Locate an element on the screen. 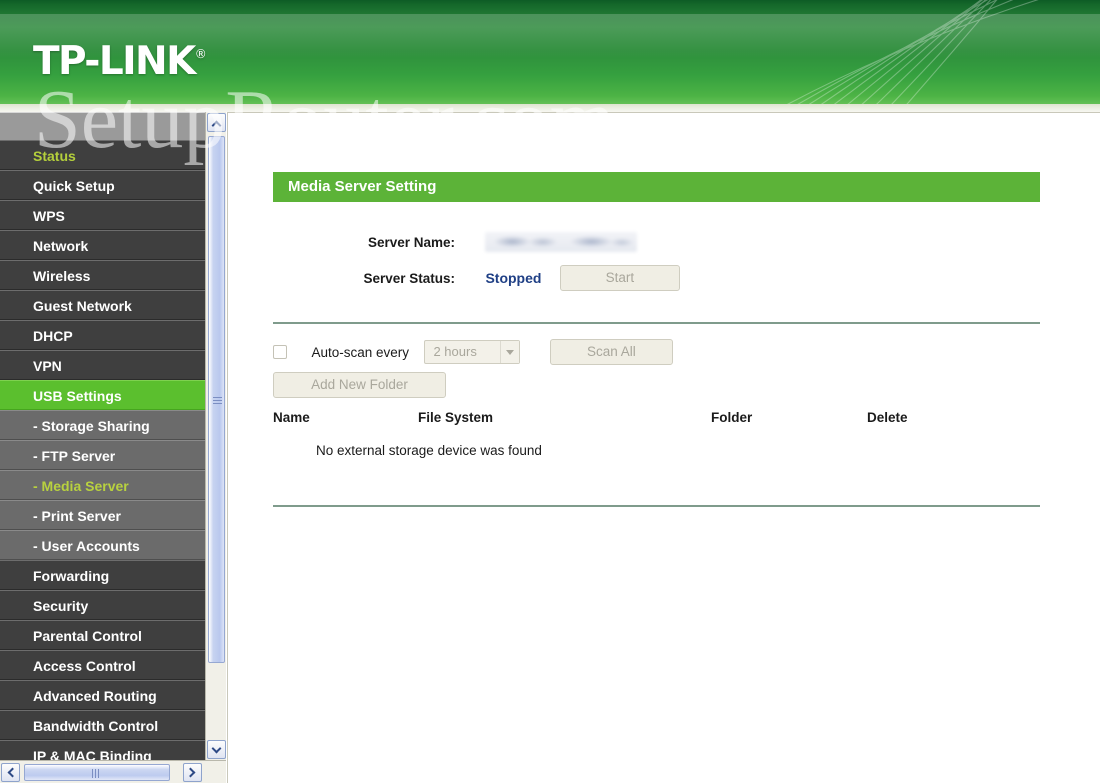  empty-state-message: No external storage device was found is located at coordinates (429, 450).